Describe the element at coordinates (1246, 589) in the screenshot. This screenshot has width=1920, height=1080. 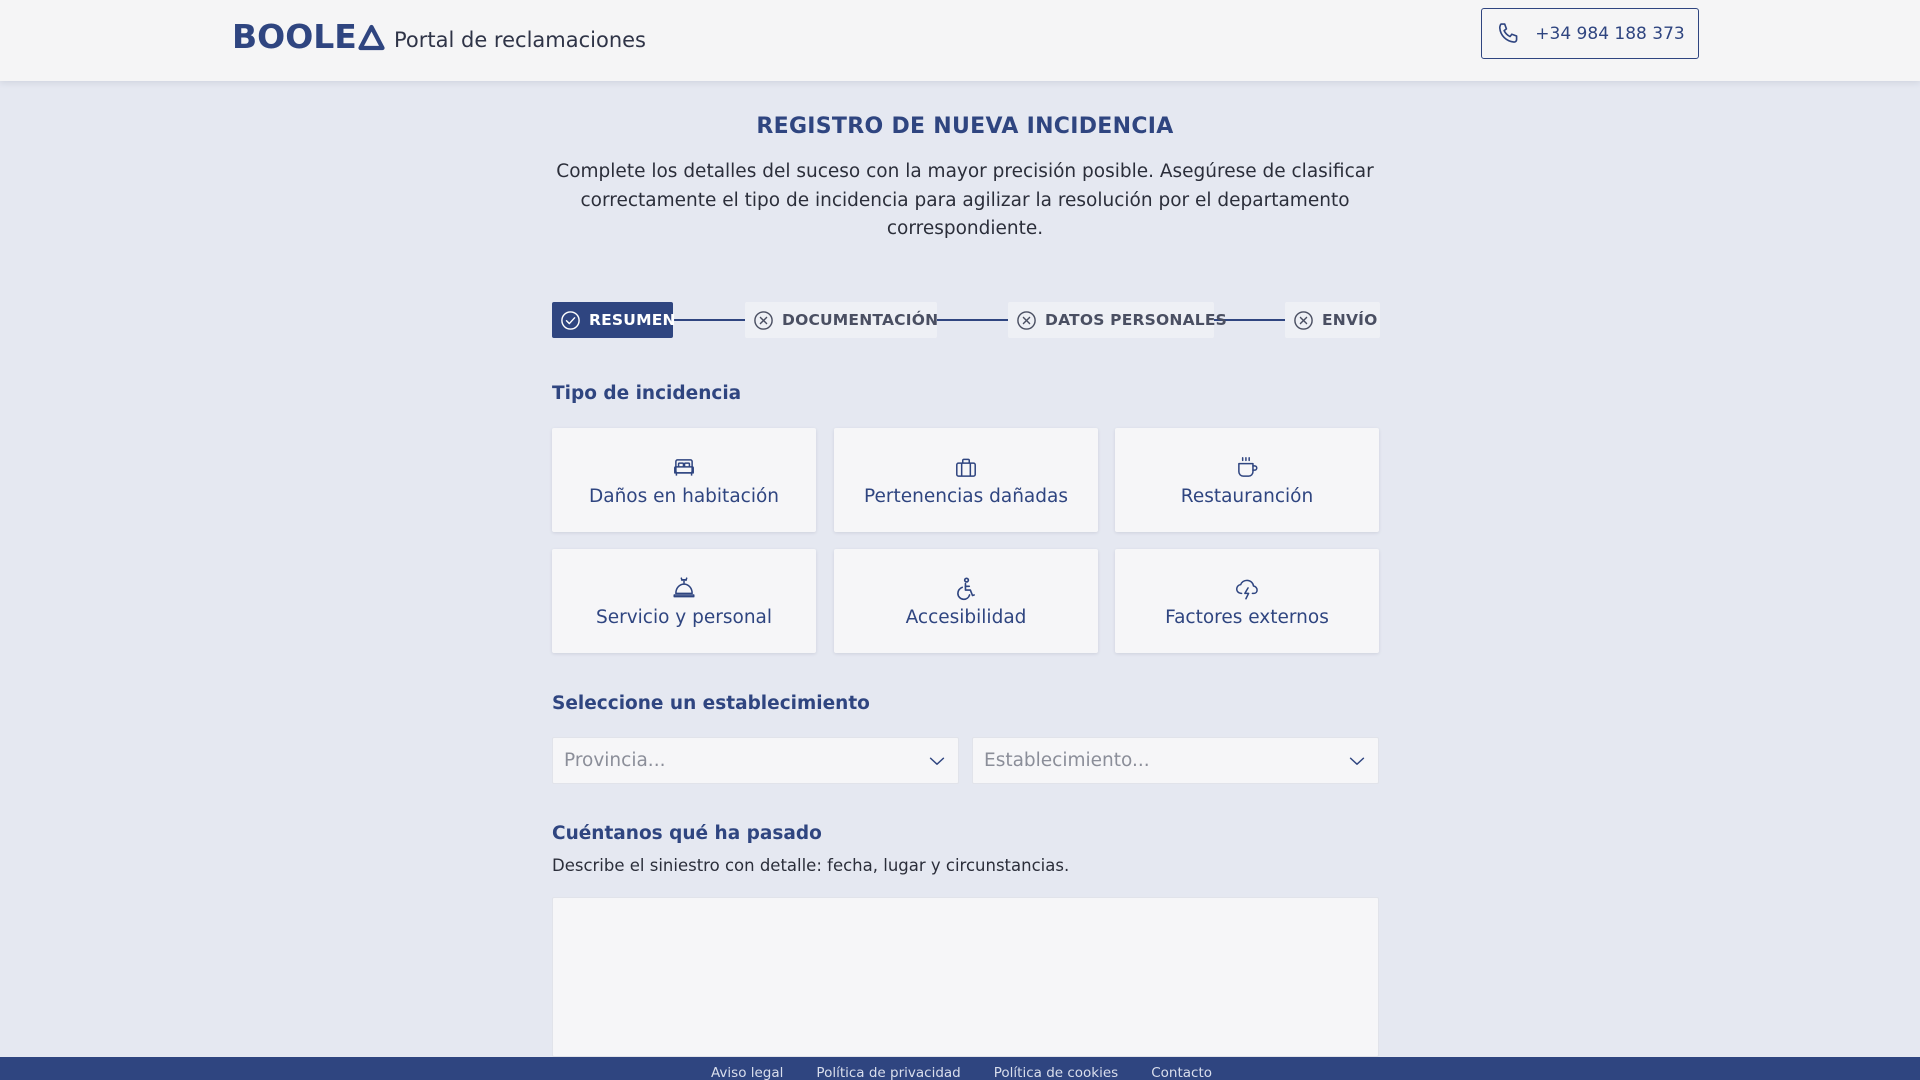
I see `storm-cloud-icon` at that location.